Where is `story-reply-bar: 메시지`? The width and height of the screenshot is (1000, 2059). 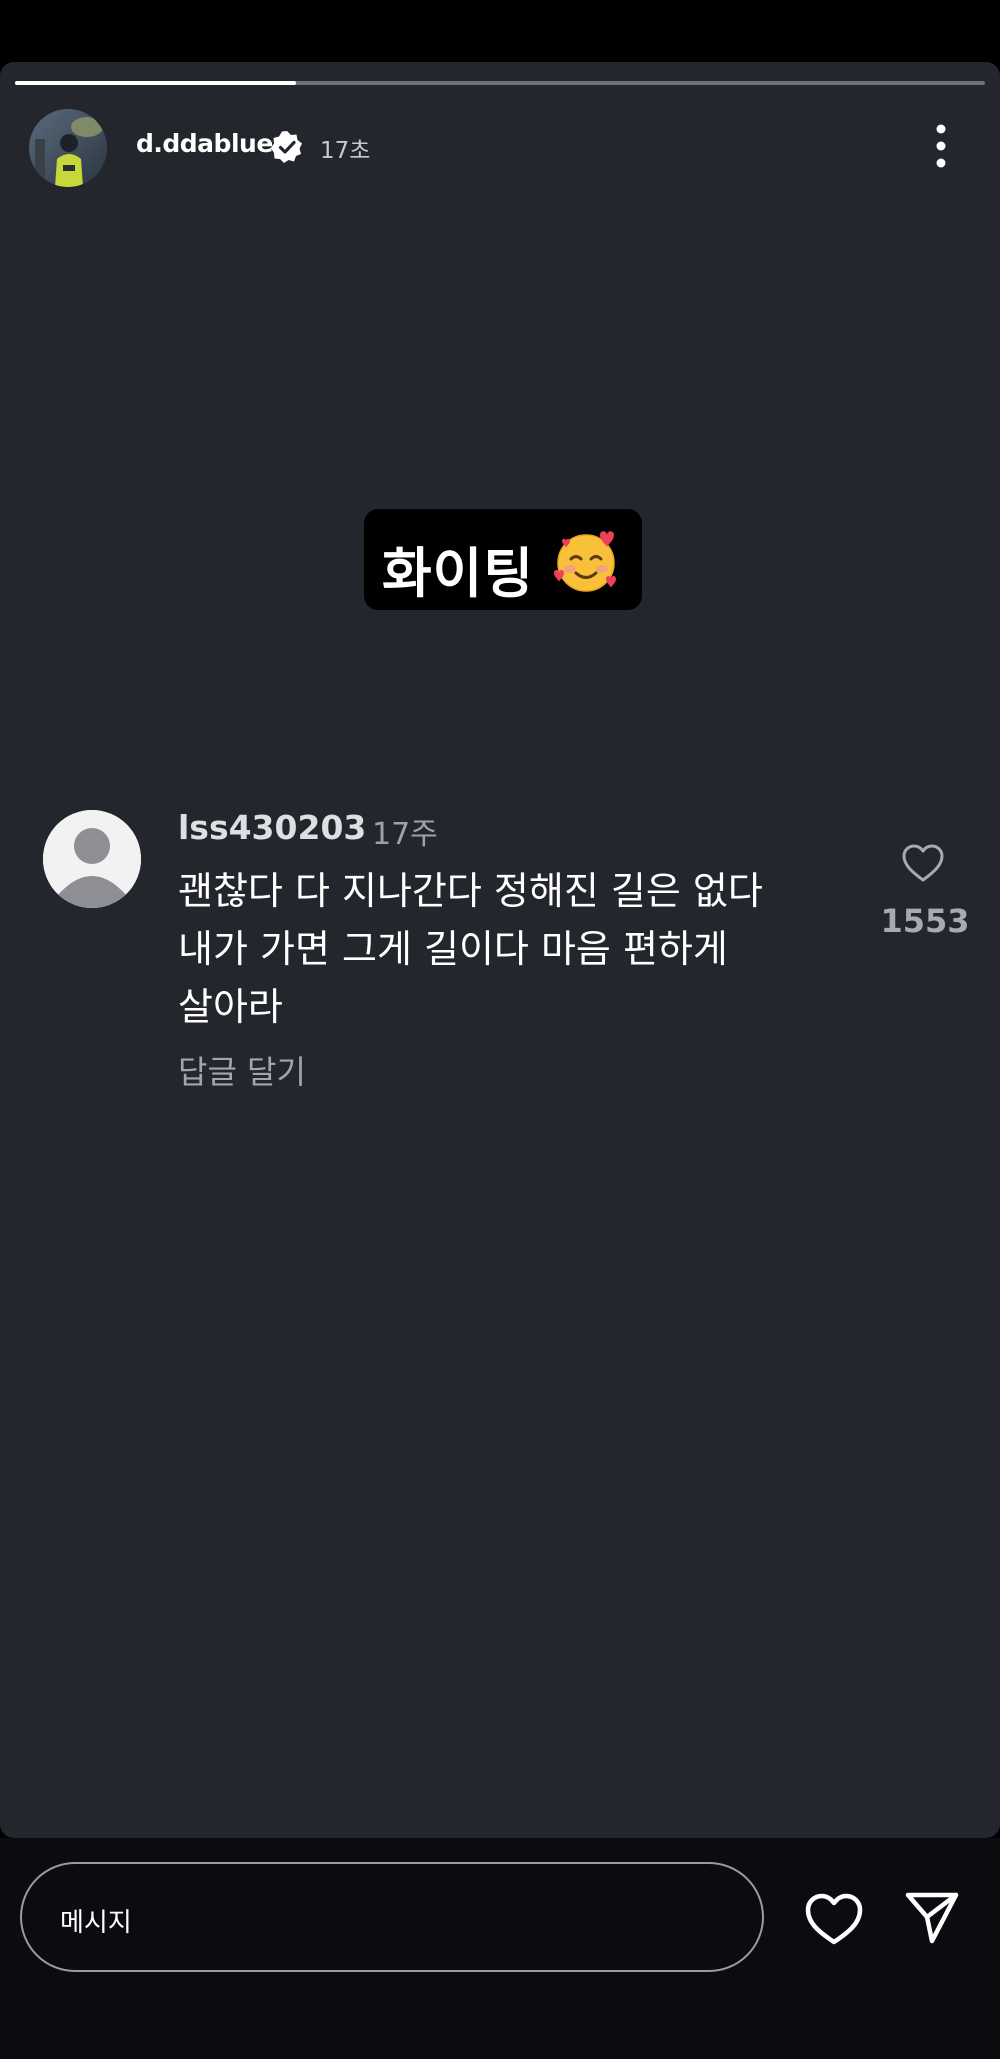 story-reply-bar: 메시지 is located at coordinates (500, 1948).